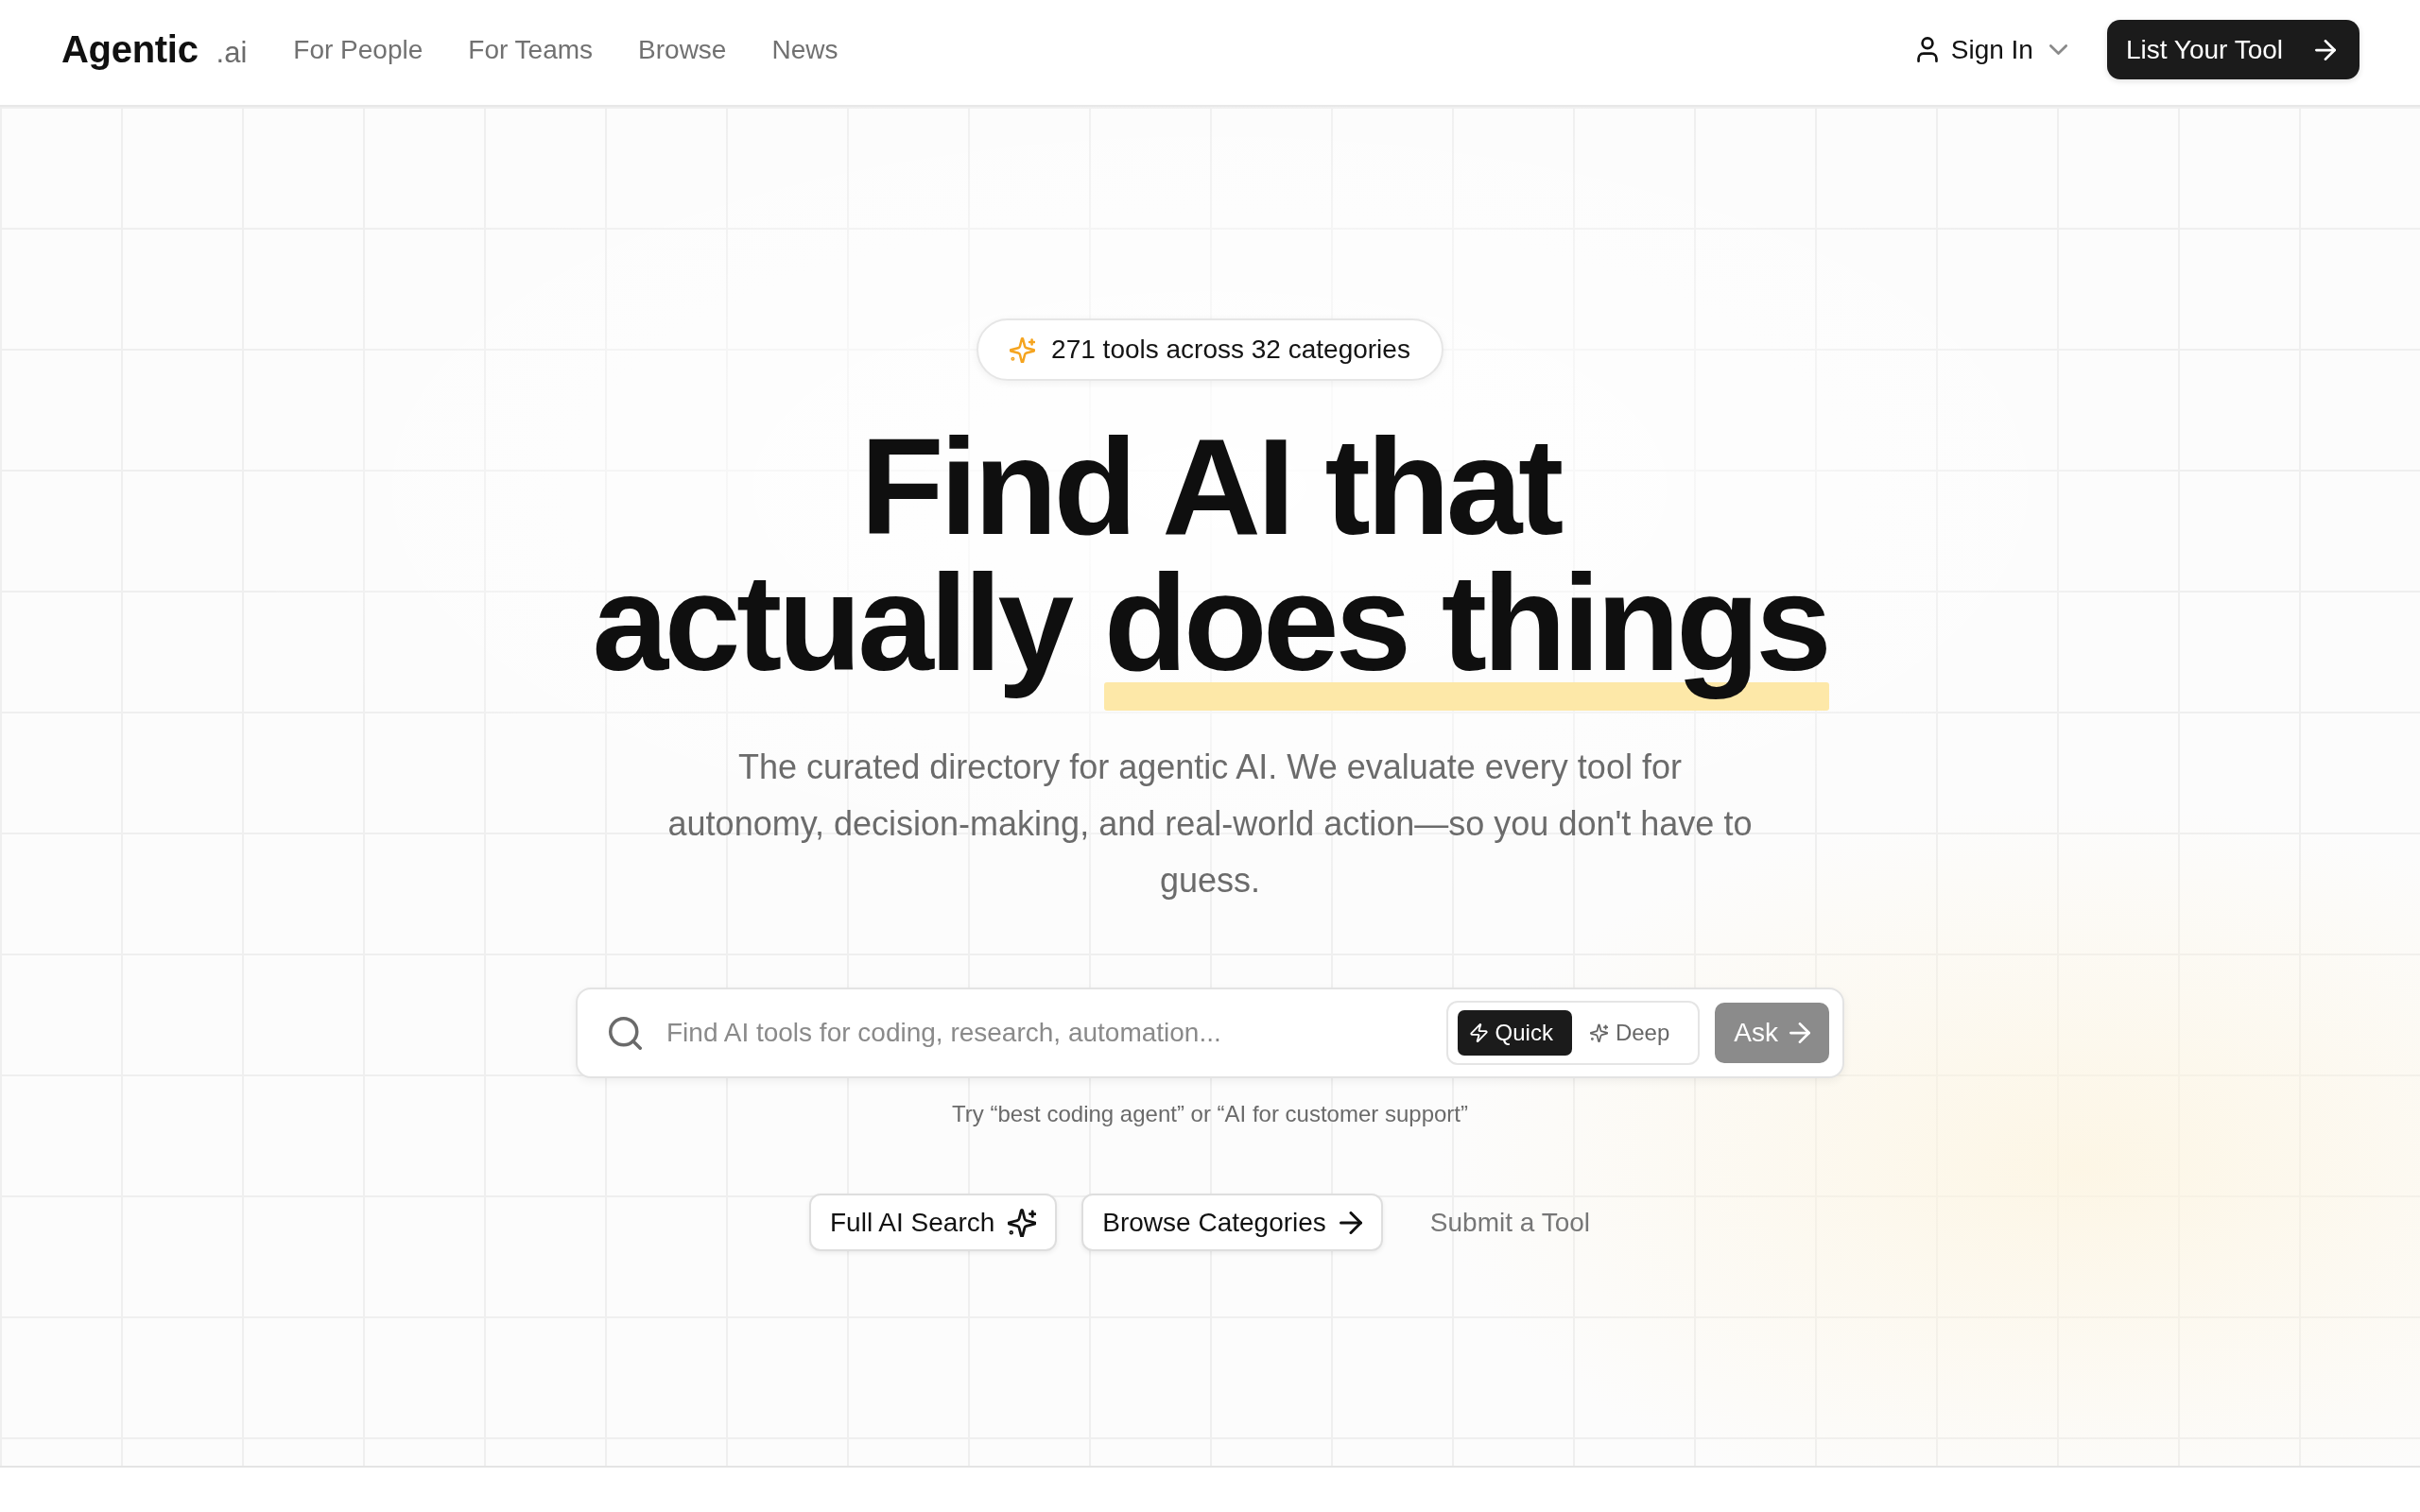 The height and width of the screenshot is (1512, 2420). What do you see at coordinates (531, 49) in the screenshot?
I see `nav-link: For Teams` at bounding box center [531, 49].